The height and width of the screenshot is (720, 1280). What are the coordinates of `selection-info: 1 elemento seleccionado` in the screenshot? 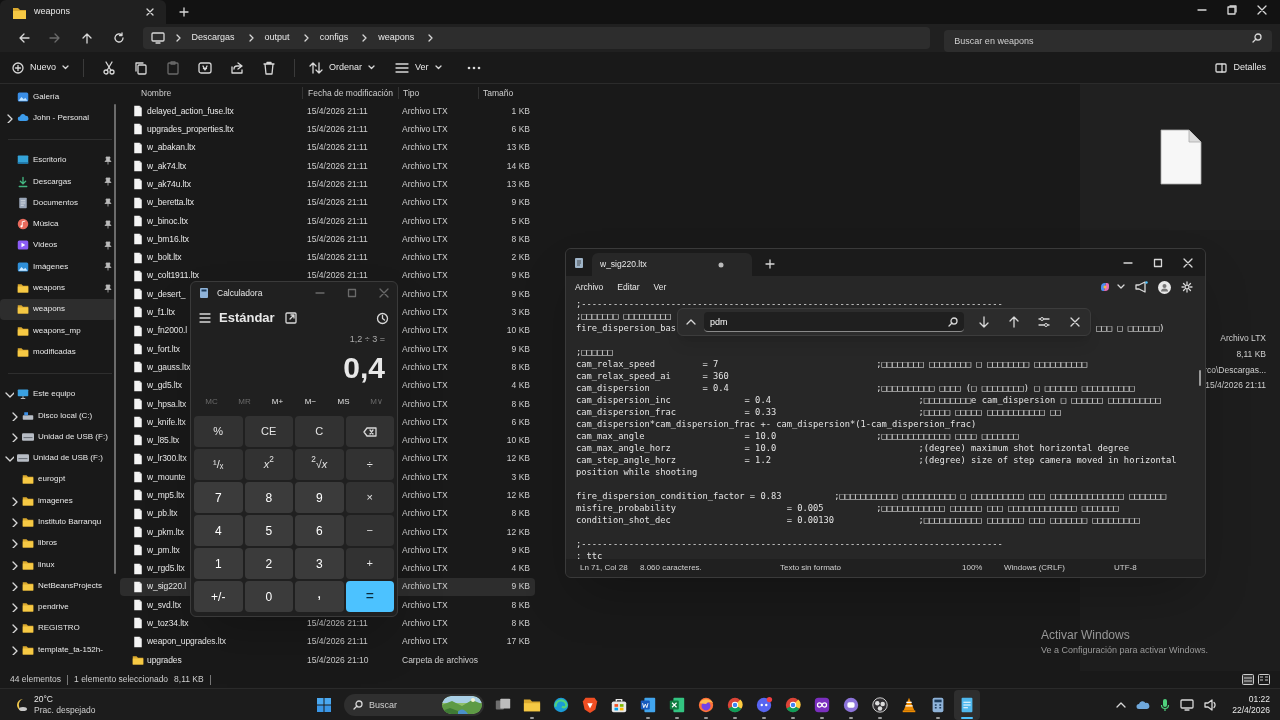 It's located at (121, 679).